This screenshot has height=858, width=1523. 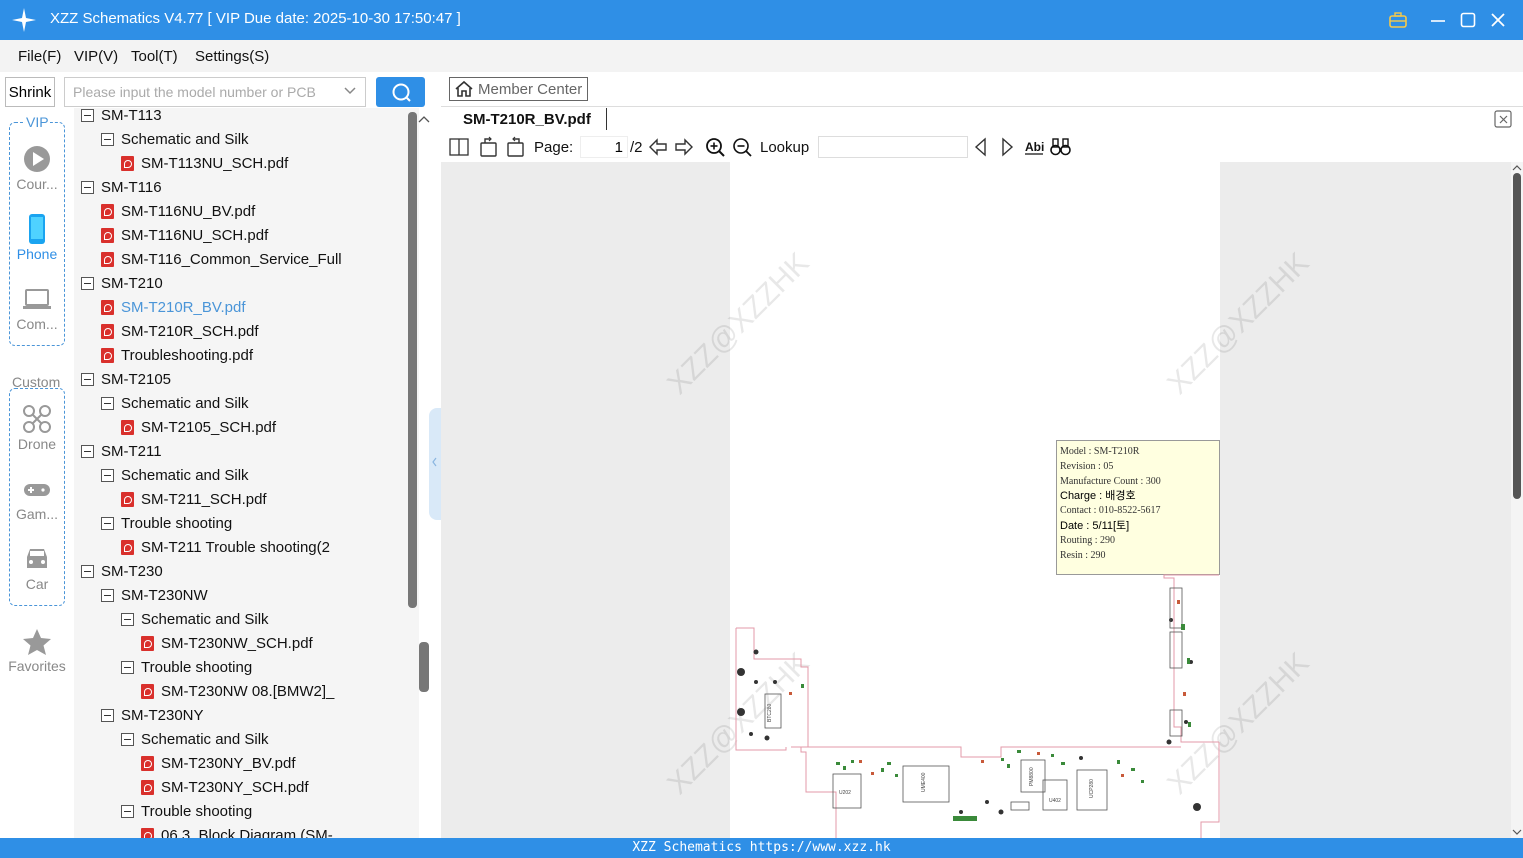 I want to click on search-input, so click(x=200, y=92).